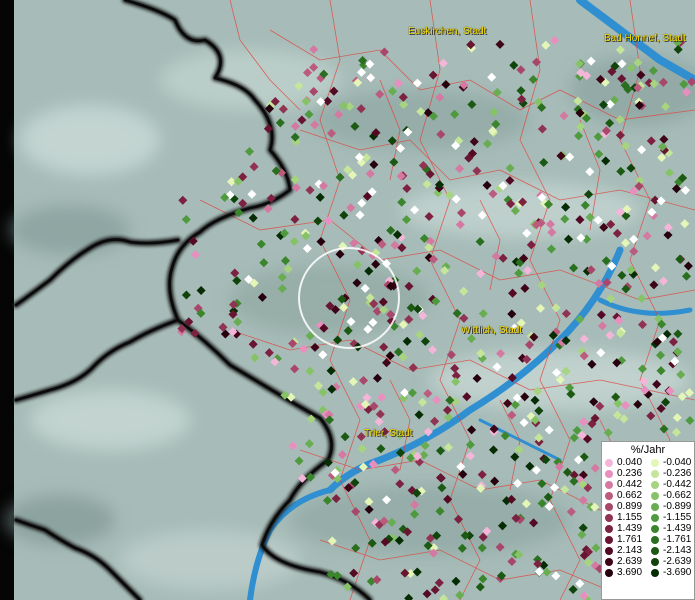 This screenshot has width=695, height=600. What do you see at coordinates (630, 473) in the screenshot?
I see `legend-value: 0.236` at bounding box center [630, 473].